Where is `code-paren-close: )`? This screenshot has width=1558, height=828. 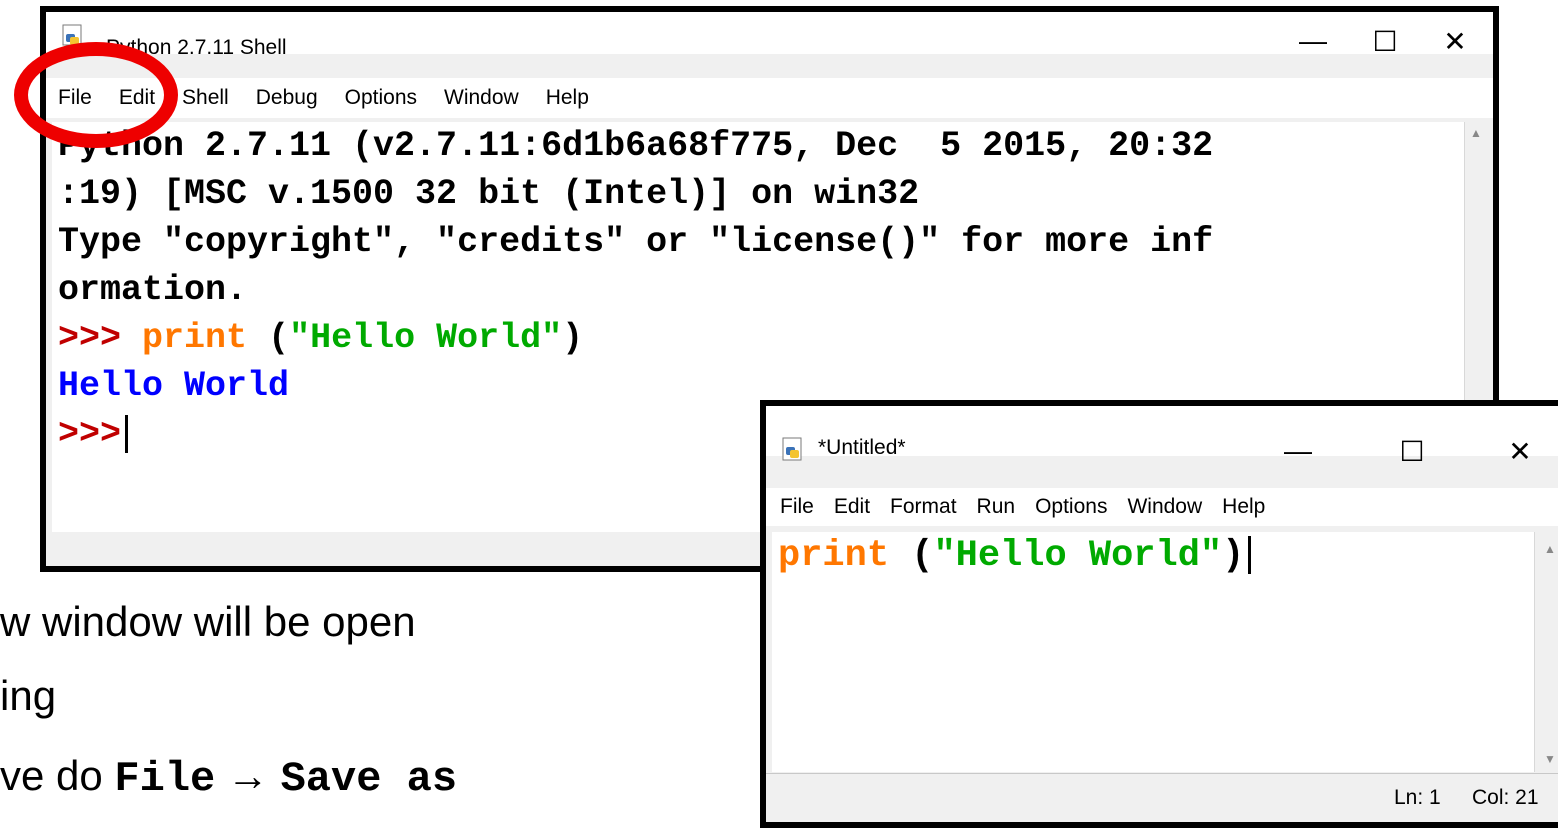 code-paren-close: ) is located at coordinates (1233, 556).